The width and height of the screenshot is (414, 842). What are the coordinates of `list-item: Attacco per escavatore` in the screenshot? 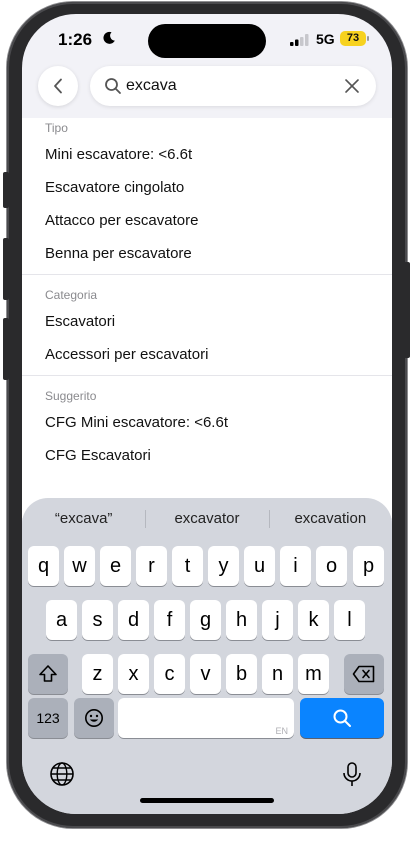 It's located at (218, 220).